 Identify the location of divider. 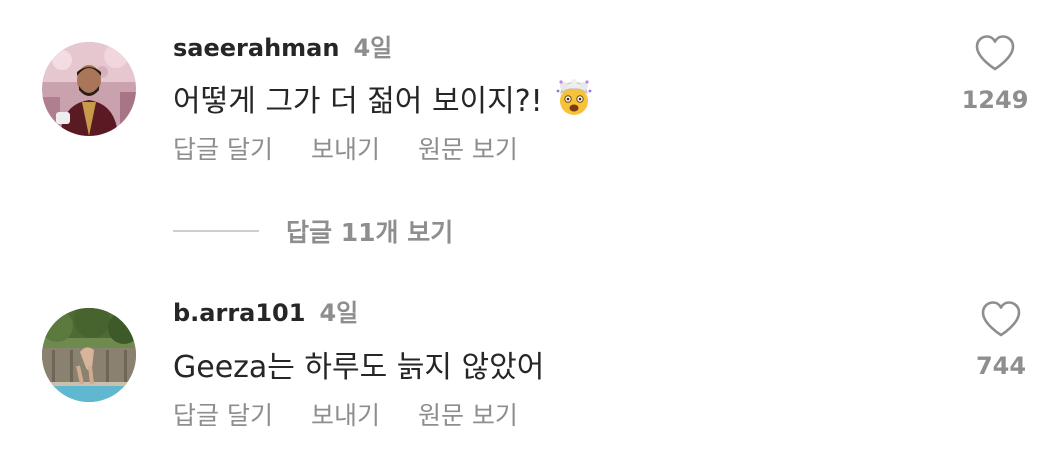
(216, 231).